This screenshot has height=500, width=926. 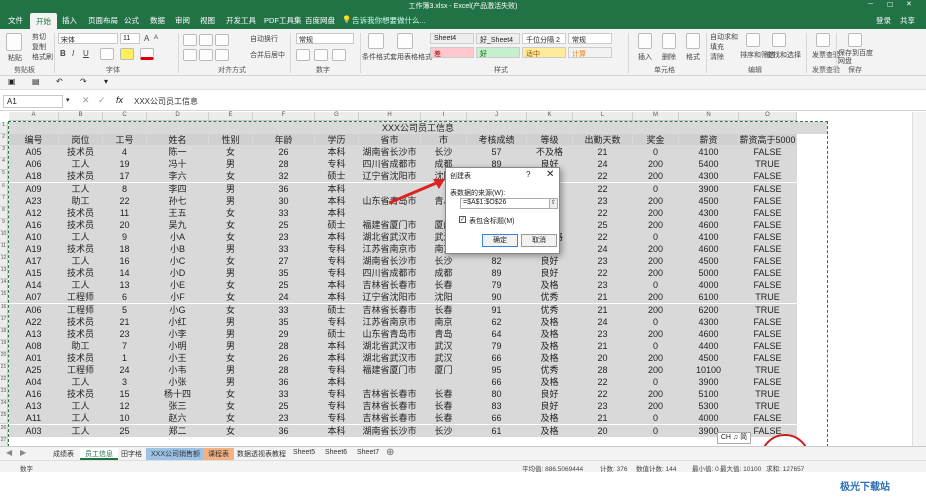 I want to click on table-cell: 硕士, so click(x=337, y=333).